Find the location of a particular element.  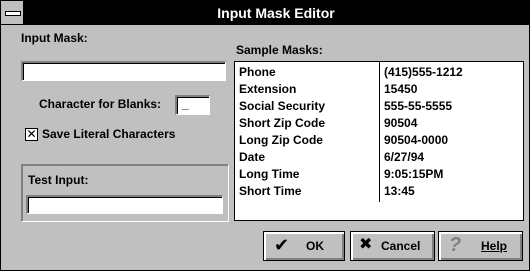

sample-mask-value: 15450 is located at coordinates (401, 89).